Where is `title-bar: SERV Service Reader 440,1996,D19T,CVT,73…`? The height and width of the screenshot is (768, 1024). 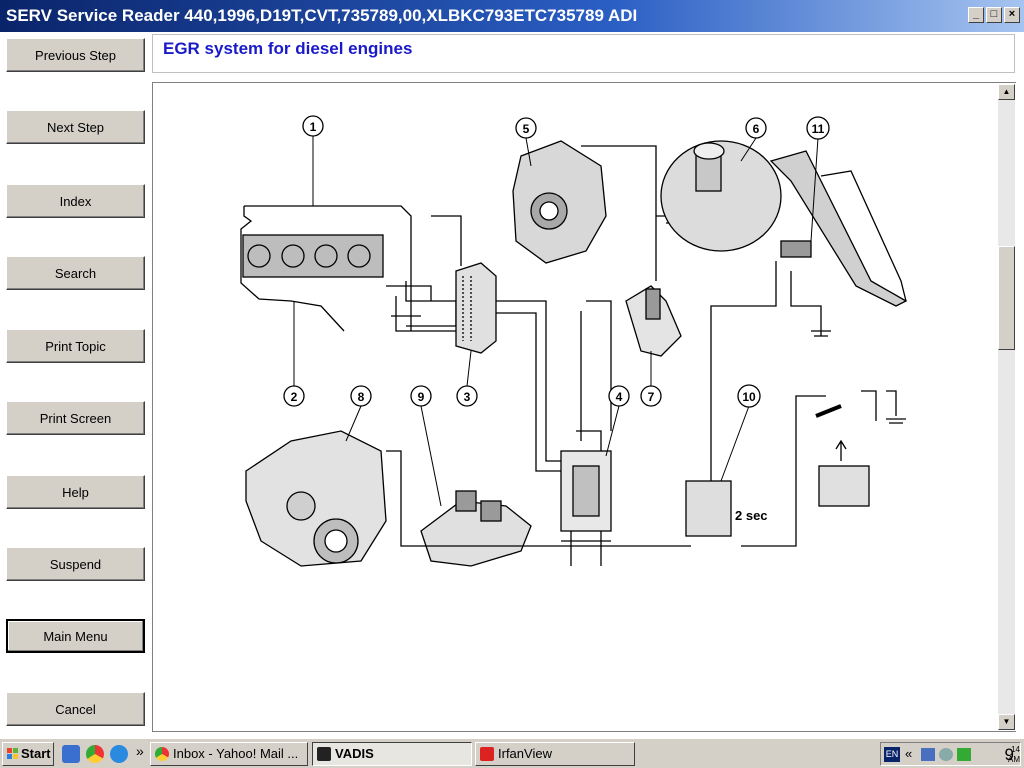 title-bar: SERV Service Reader 440,1996,D19T,CVT,73… is located at coordinates (512, 16).